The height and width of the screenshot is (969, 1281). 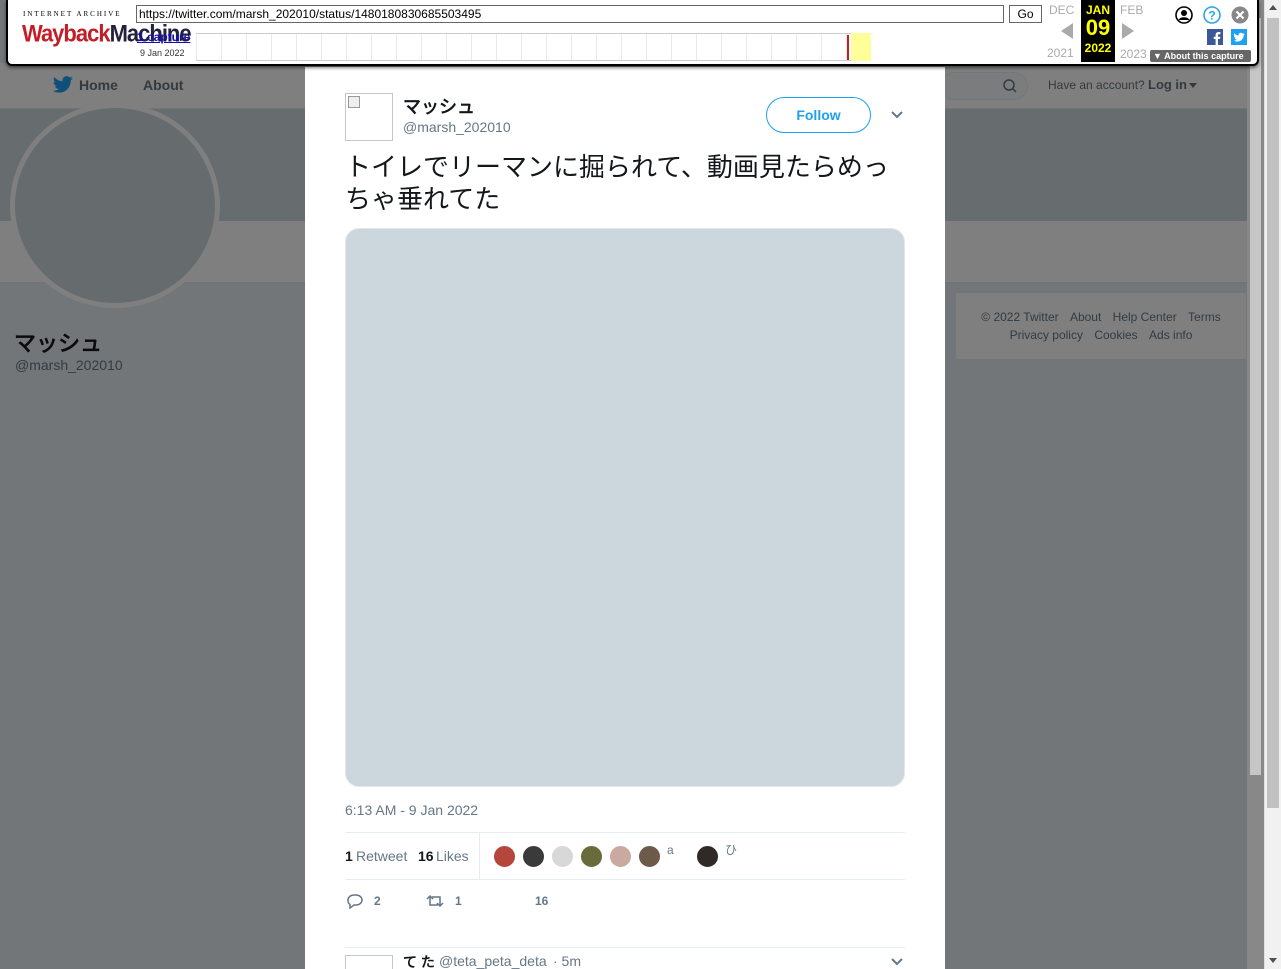 I want to click on prev-capture-icon, so click(x=1067, y=31).